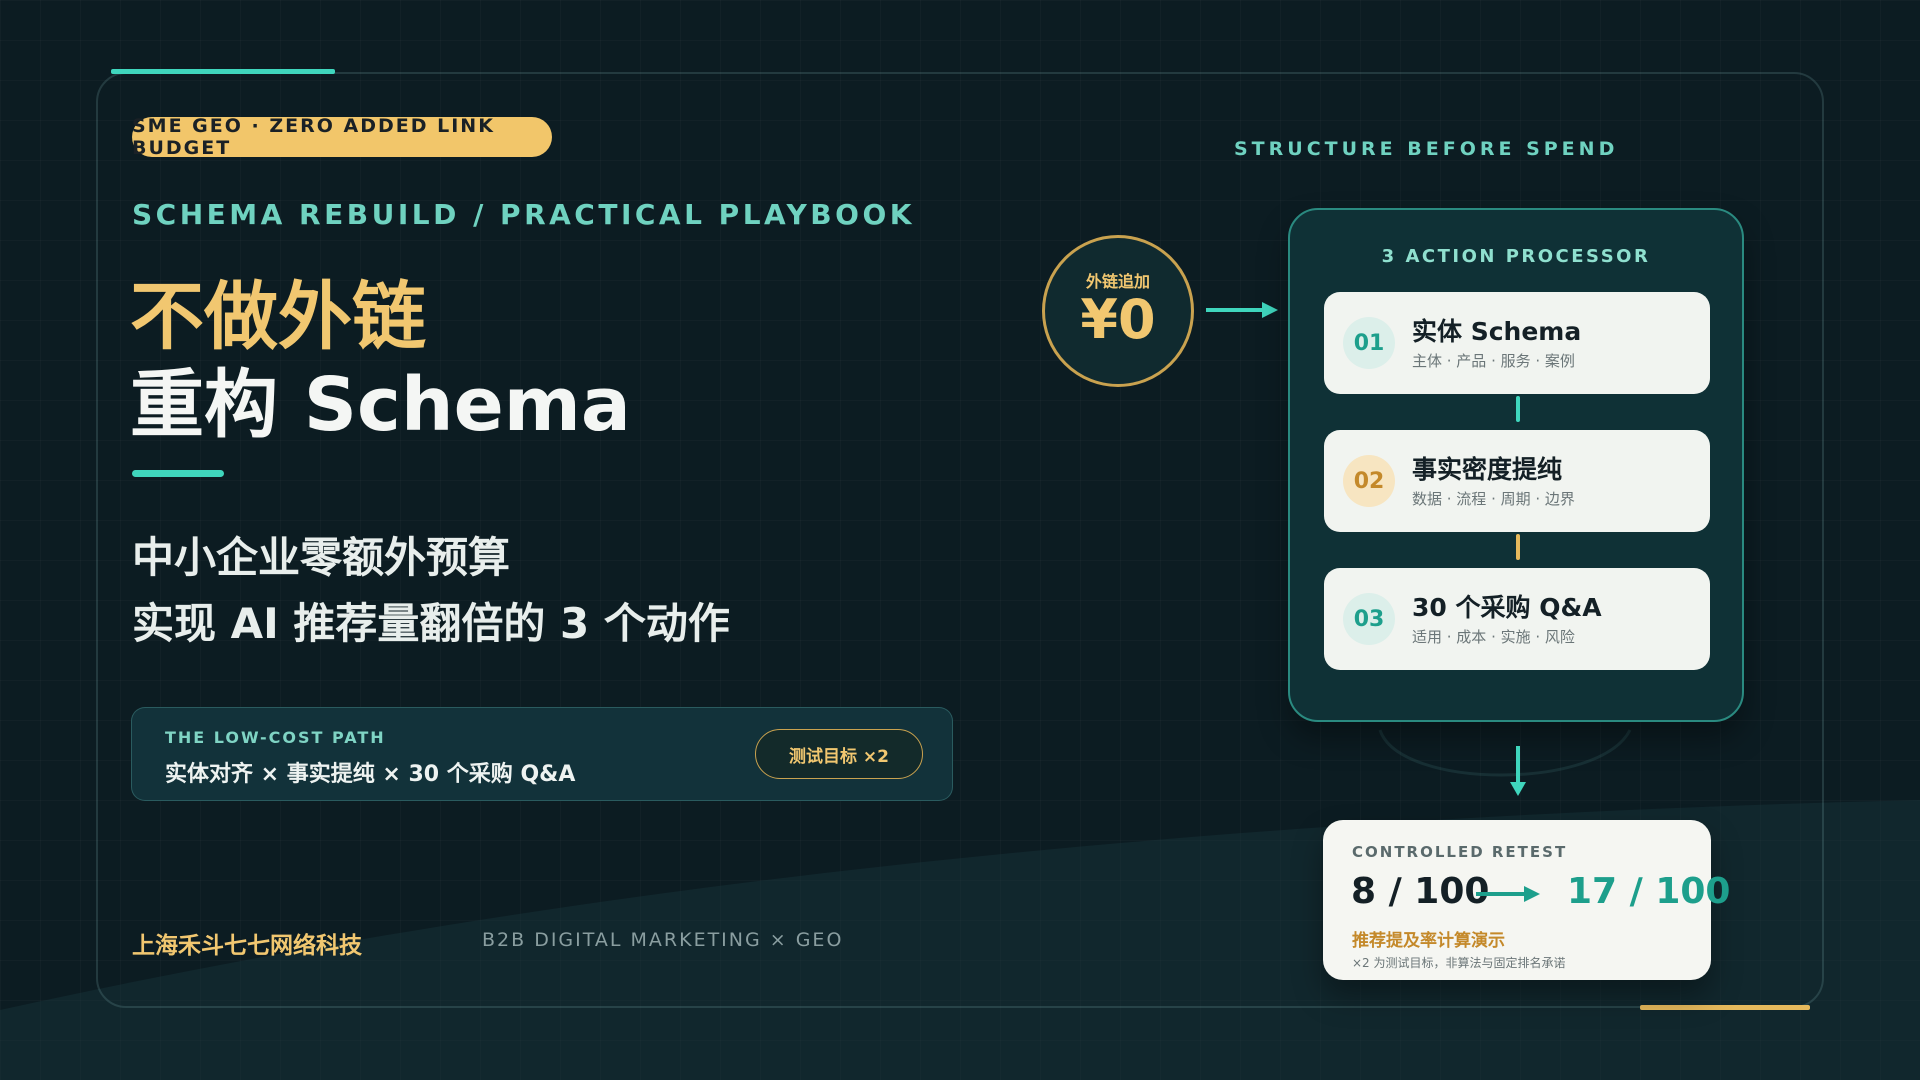 Image resolution: width=1920 pixels, height=1080 pixels. What do you see at coordinates (342, 137) in the screenshot?
I see `topic-badge: SME GEO · ZERO ADDED LINK BUDGET` at bounding box center [342, 137].